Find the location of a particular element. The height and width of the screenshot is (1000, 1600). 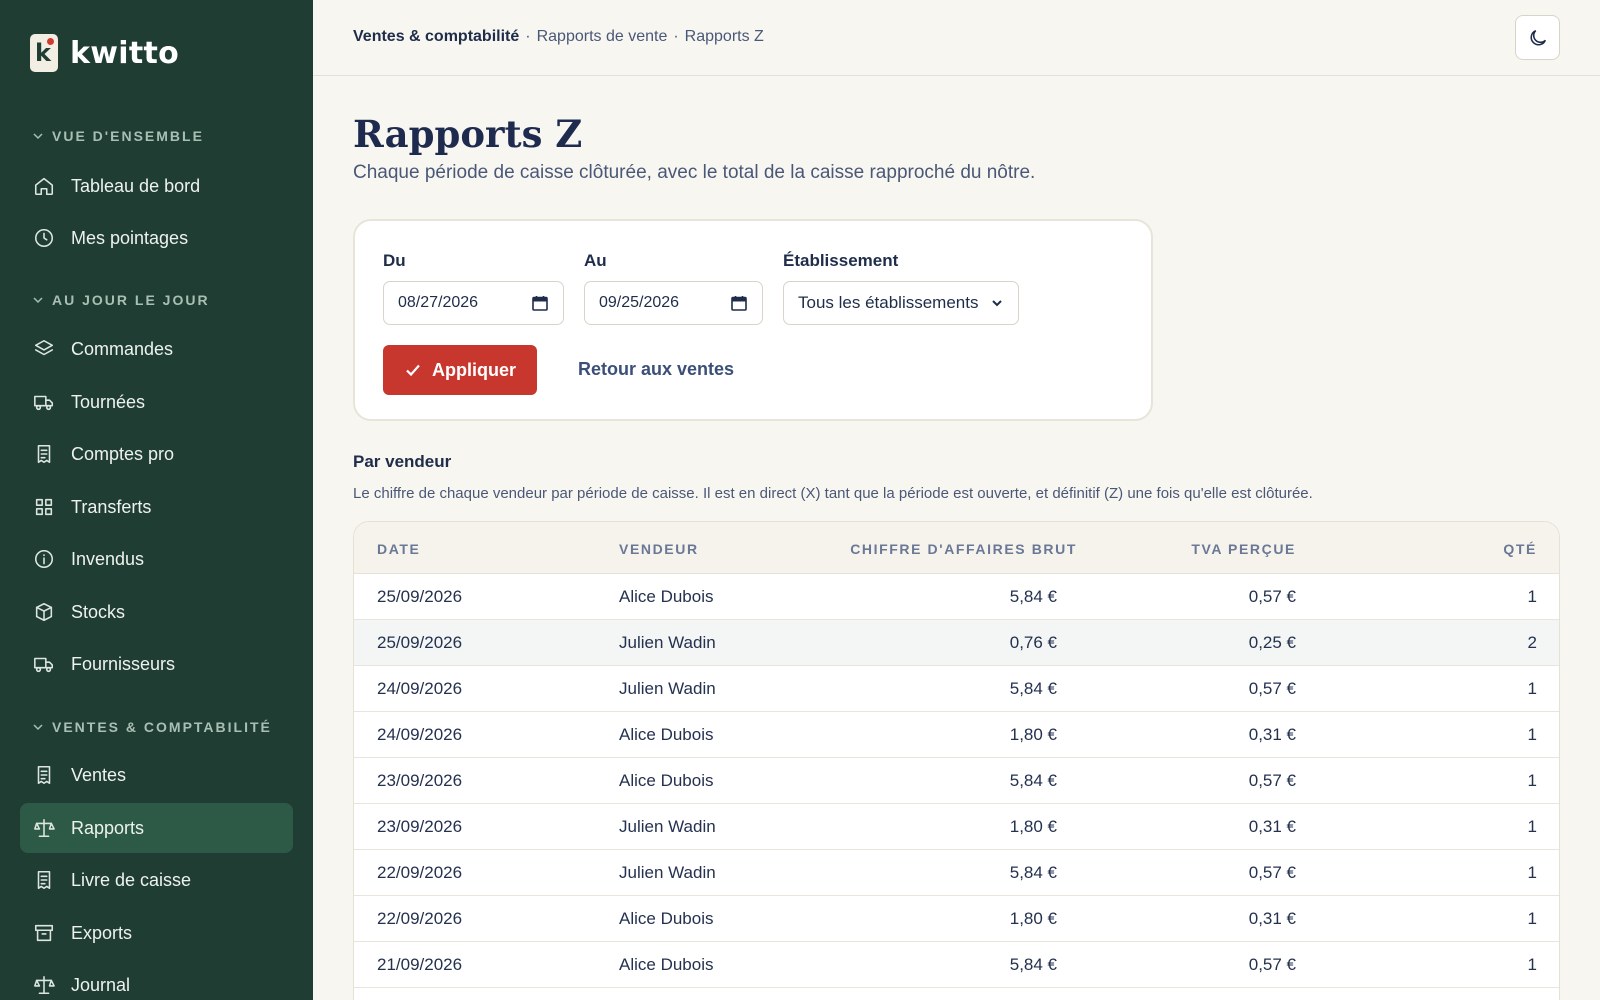

sidebar-item-fournisseurs: Fournisseurs is located at coordinates (156, 664).